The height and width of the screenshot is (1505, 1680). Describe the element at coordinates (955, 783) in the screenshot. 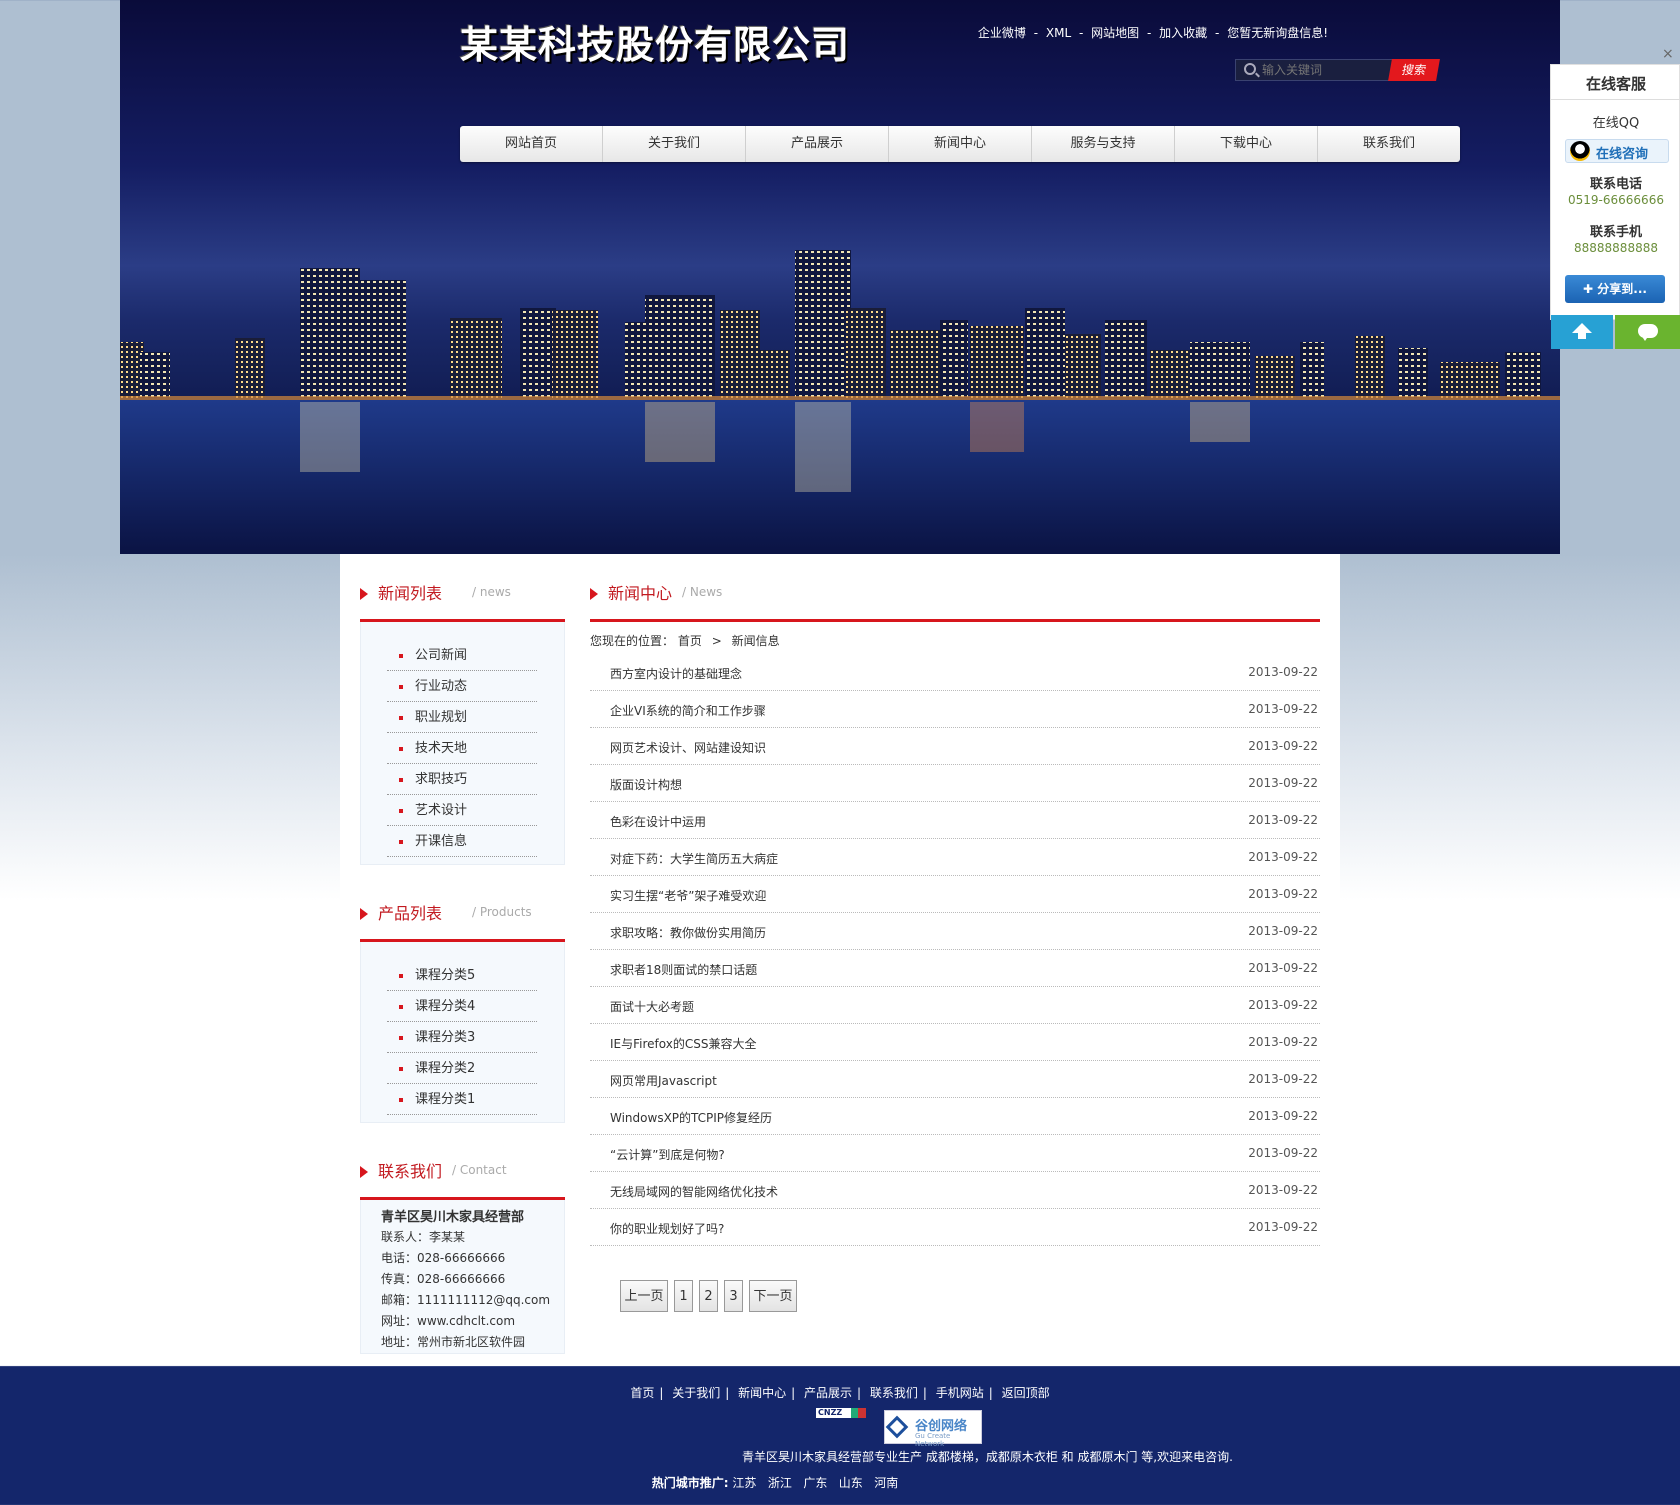

I see `news-row: 版面设计构想 2013-09-22` at that location.